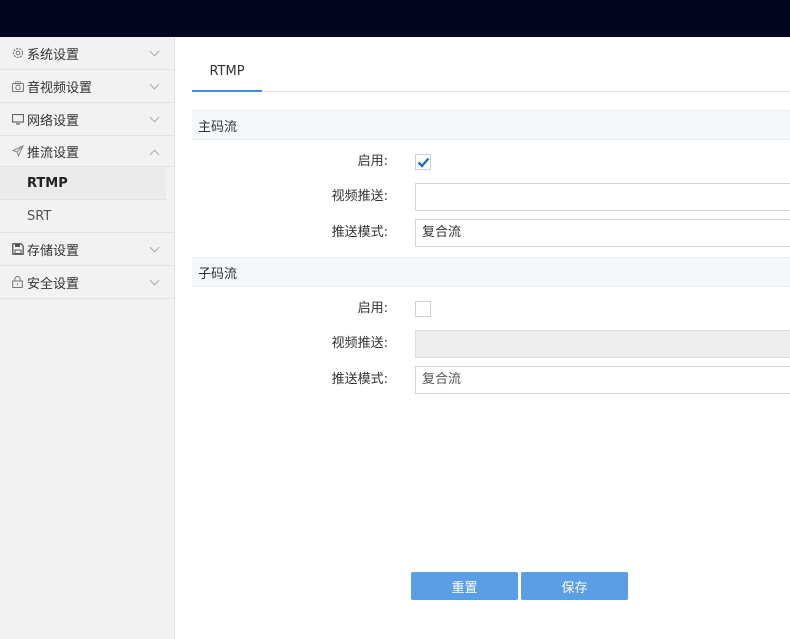 Image resolution: width=790 pixels, height=639 pixels. What do you see at coordinates (83, 183) in the screenshot?
I see `sidebar-subitem-rtmp: RTMP` at bounding box center [83, 183].